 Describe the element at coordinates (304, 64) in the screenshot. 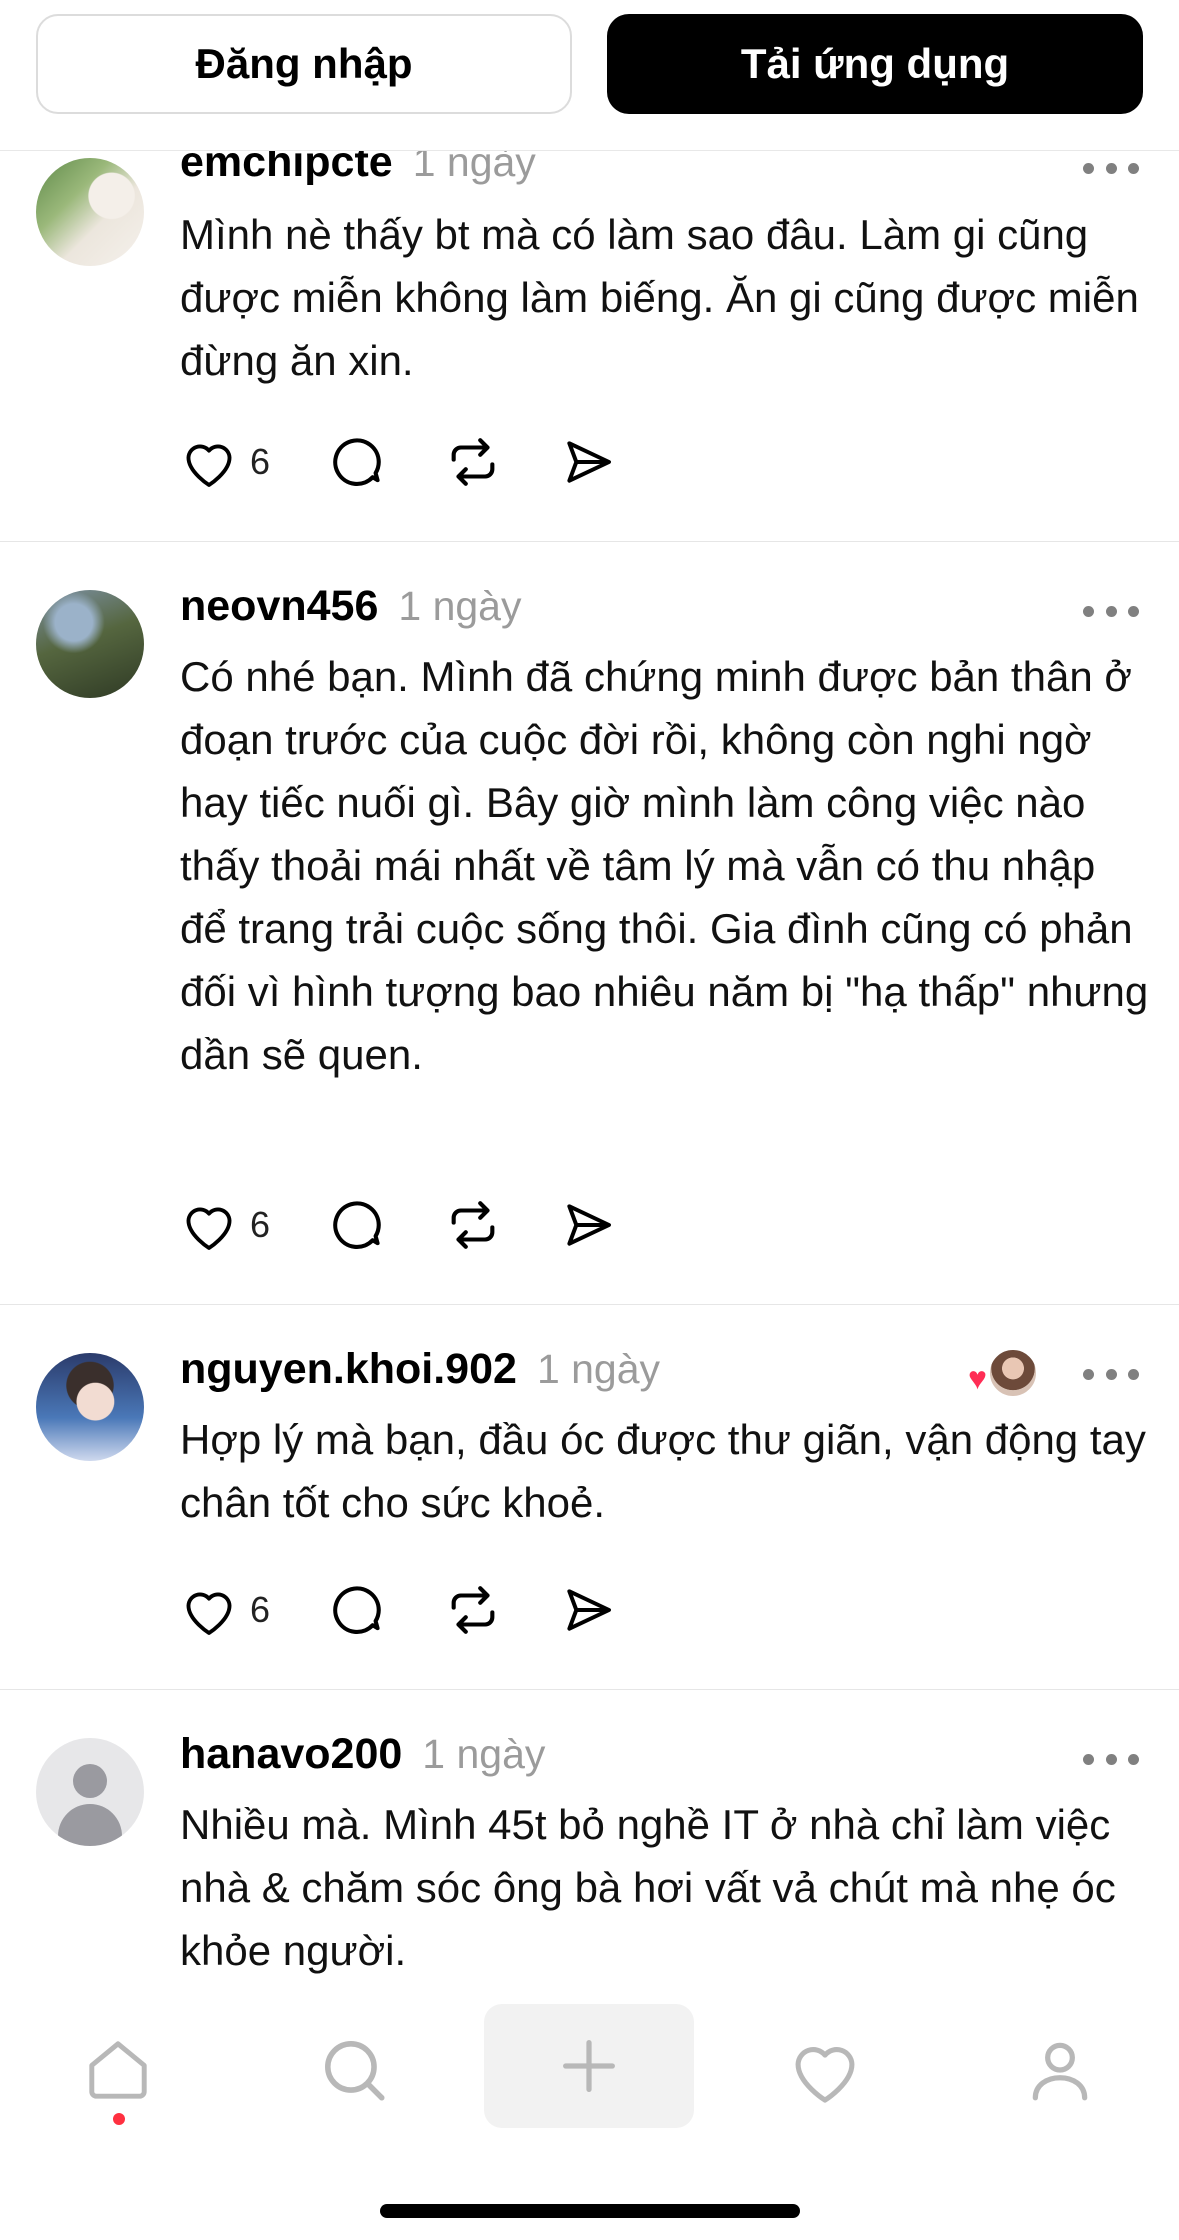

I see `login-button: Đăng nhập` at that location.